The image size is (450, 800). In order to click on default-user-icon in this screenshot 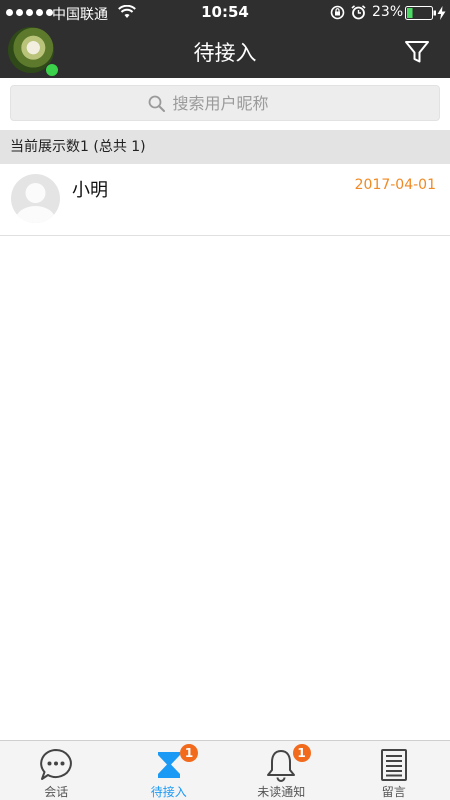, I will do `click(35, 203)`.